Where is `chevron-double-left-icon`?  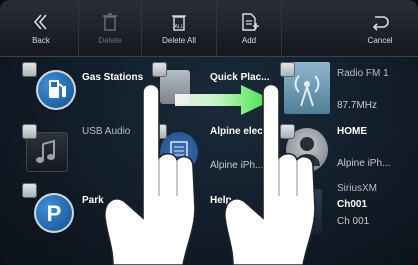 chevron-double-left-icon is located at coordinates (40, 21).